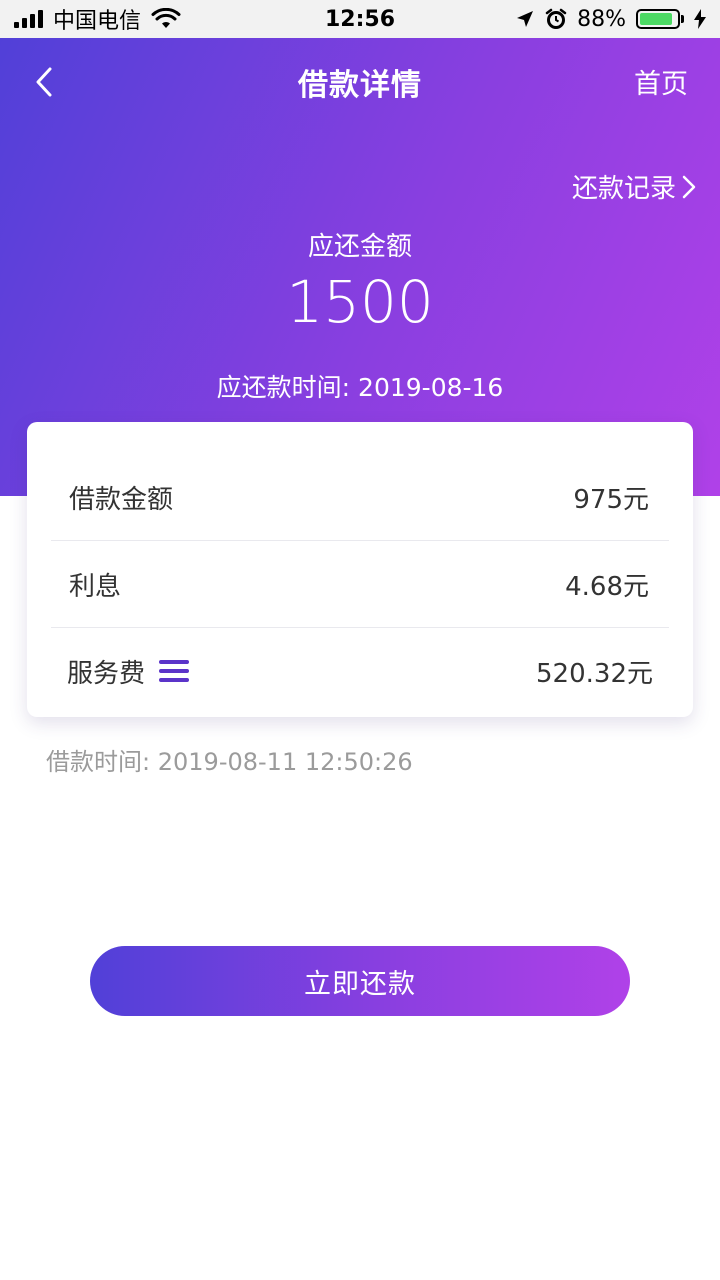 This screenshot has height=1280, width=720. What do you see at coordinates (121, 500) in the screenshot?
I see `principal-label: 借款金额` at bounding box center [121, 500].